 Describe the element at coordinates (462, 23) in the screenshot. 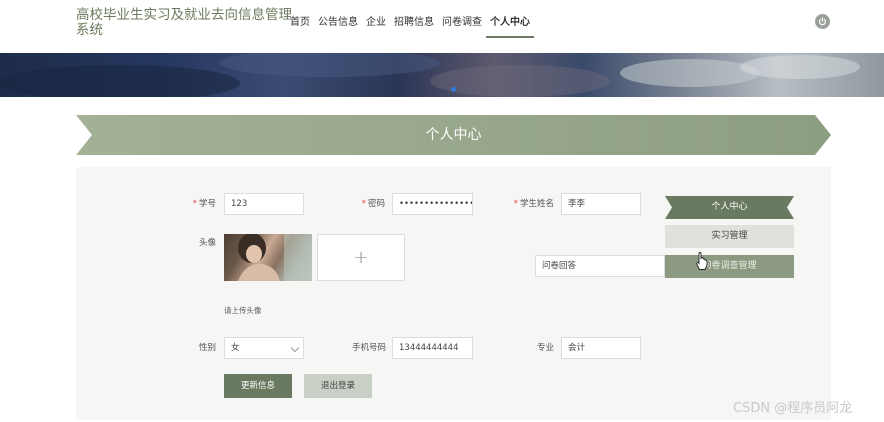

I see `nav-survey: 问卷调查` at that location.